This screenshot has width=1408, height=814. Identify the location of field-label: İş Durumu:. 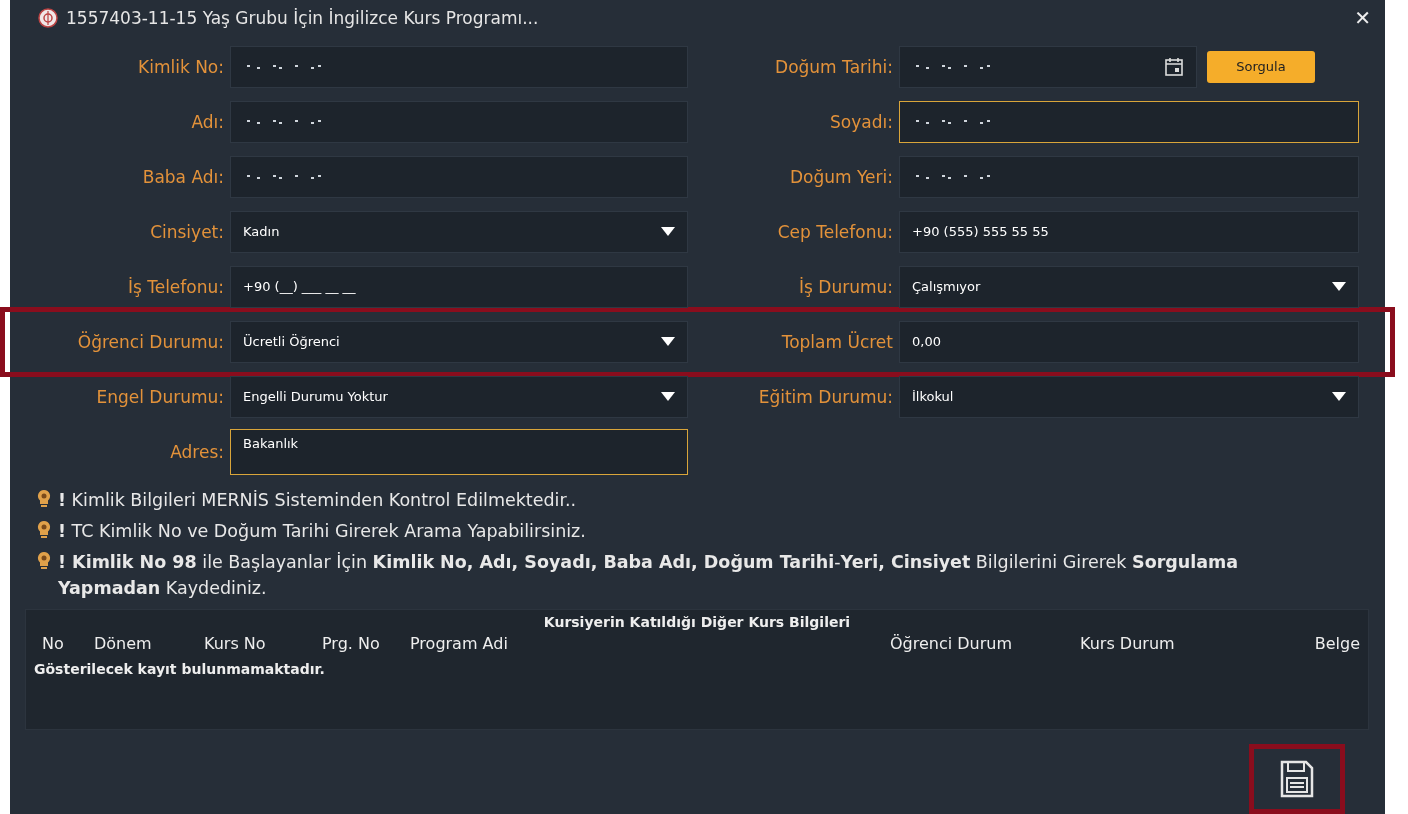
(846, 286).